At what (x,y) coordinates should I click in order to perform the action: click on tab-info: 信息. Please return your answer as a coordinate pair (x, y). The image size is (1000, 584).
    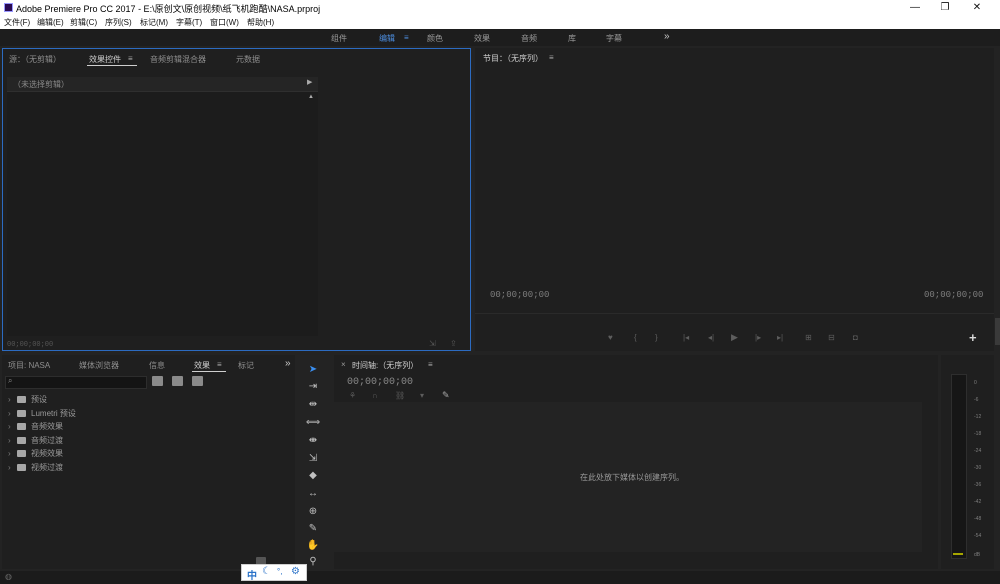
    Looking at the image, I should click on (157, 365).